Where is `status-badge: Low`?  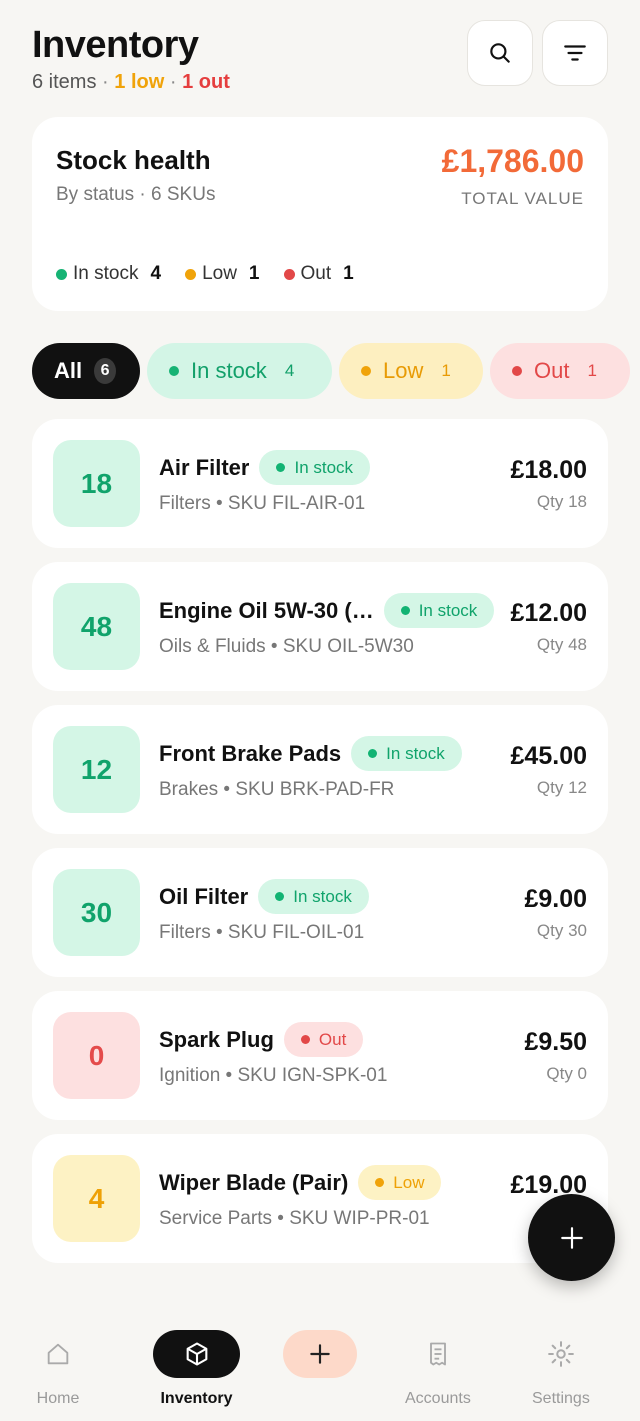
status-badge: Low is located at coordinates (400, 1182).